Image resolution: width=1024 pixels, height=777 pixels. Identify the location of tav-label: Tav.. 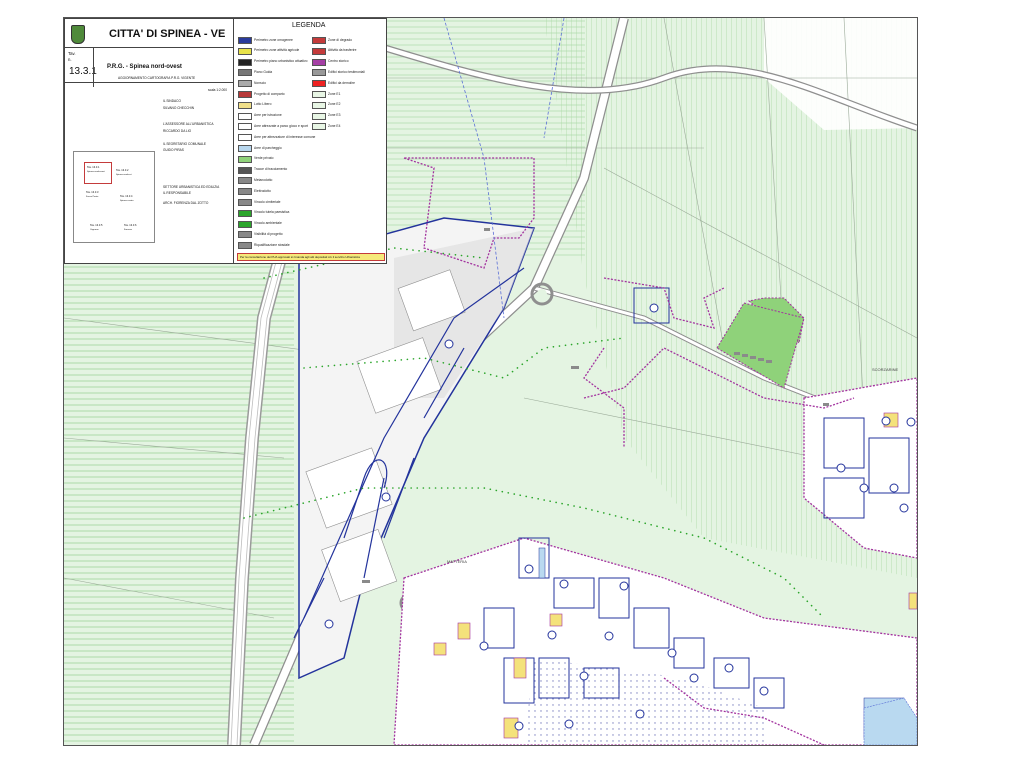
(72, 53).